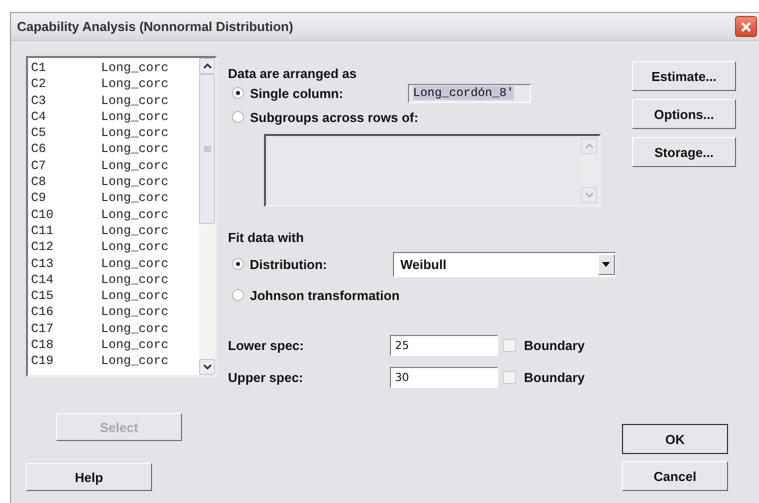  Describe the element at coordinates (66, 100) in the screenshot. I see `column-id: C3` at that location.